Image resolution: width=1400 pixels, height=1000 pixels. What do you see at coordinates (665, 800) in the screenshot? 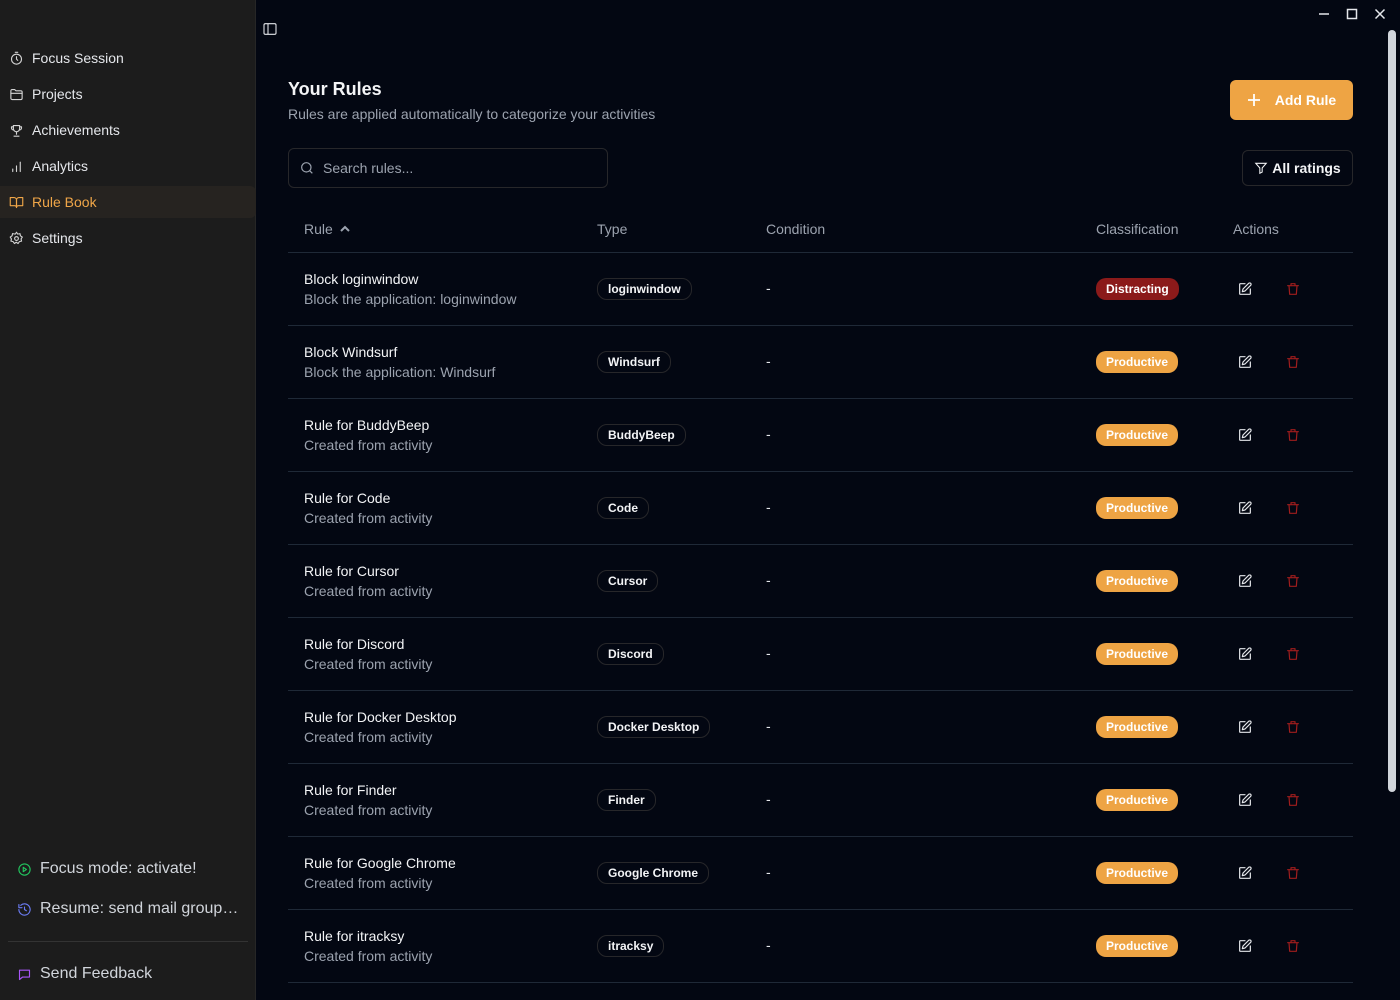
I see `type-cell: Finder` at bounding box center [665, 800].